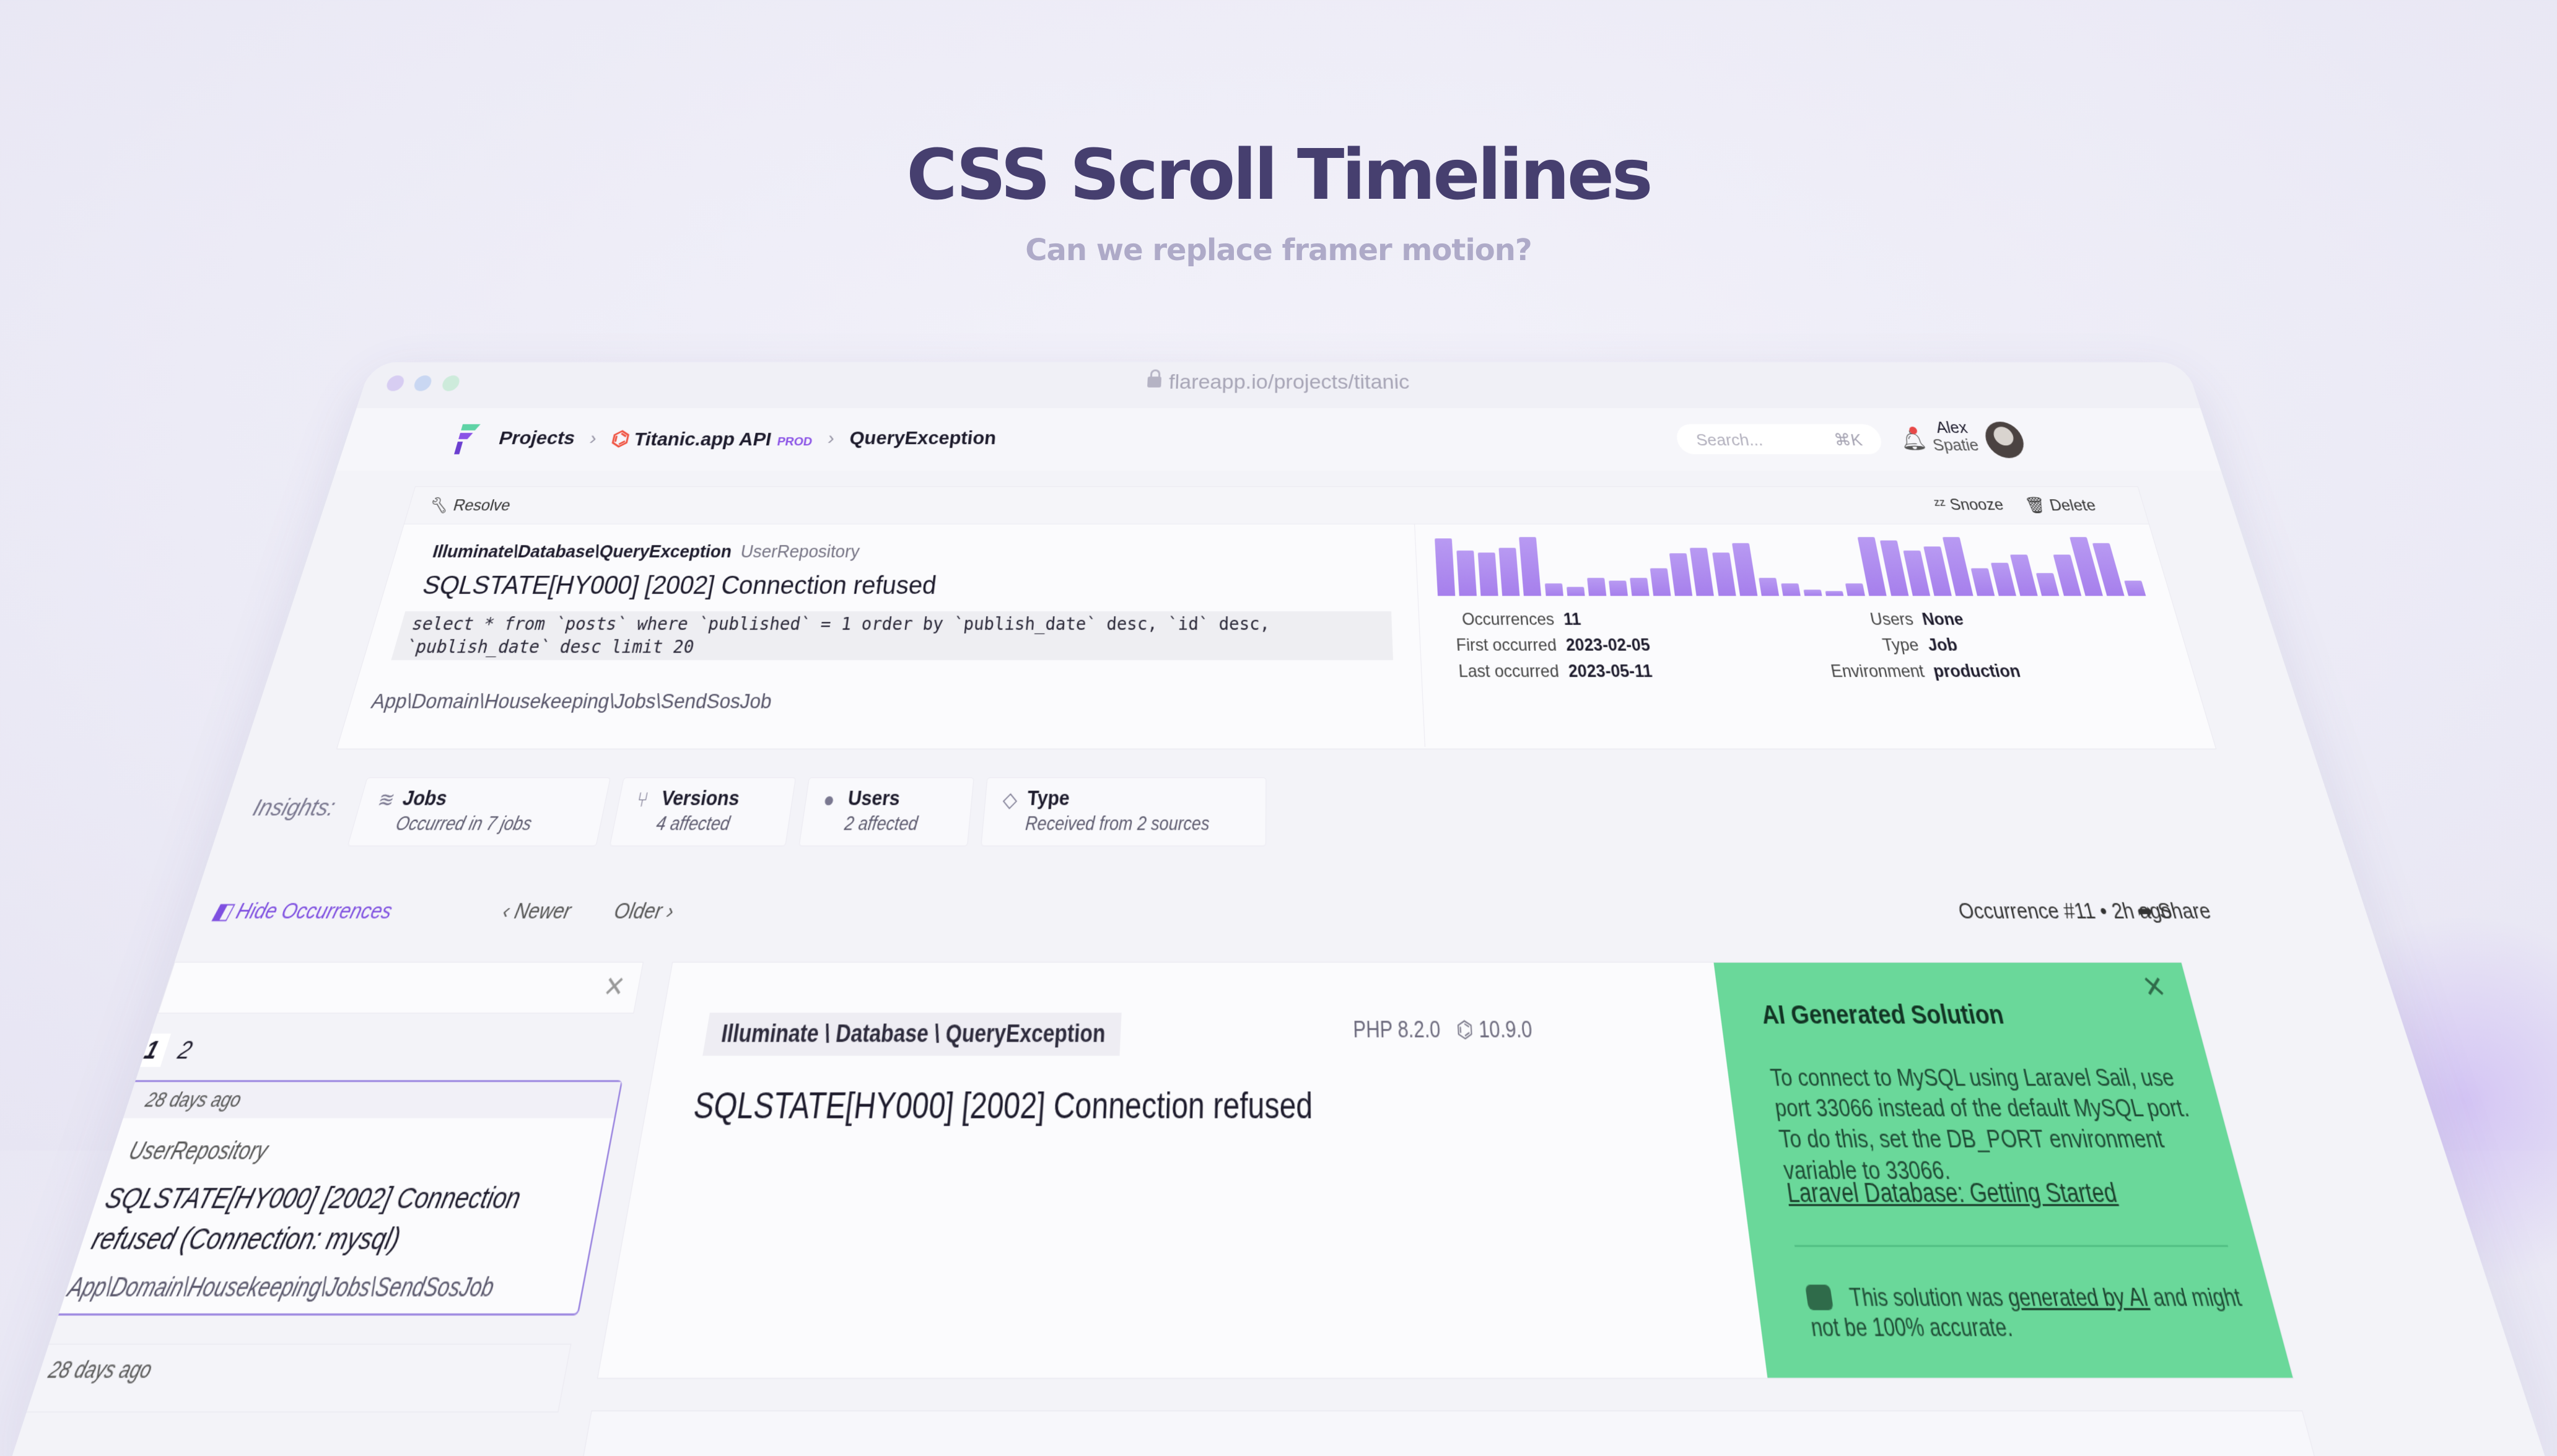 The height and width of the screenshot is (1456, 2557). Describe the element at coordinates (467, 440) in the screenshot. I see `flare-logo-icon` at that location.